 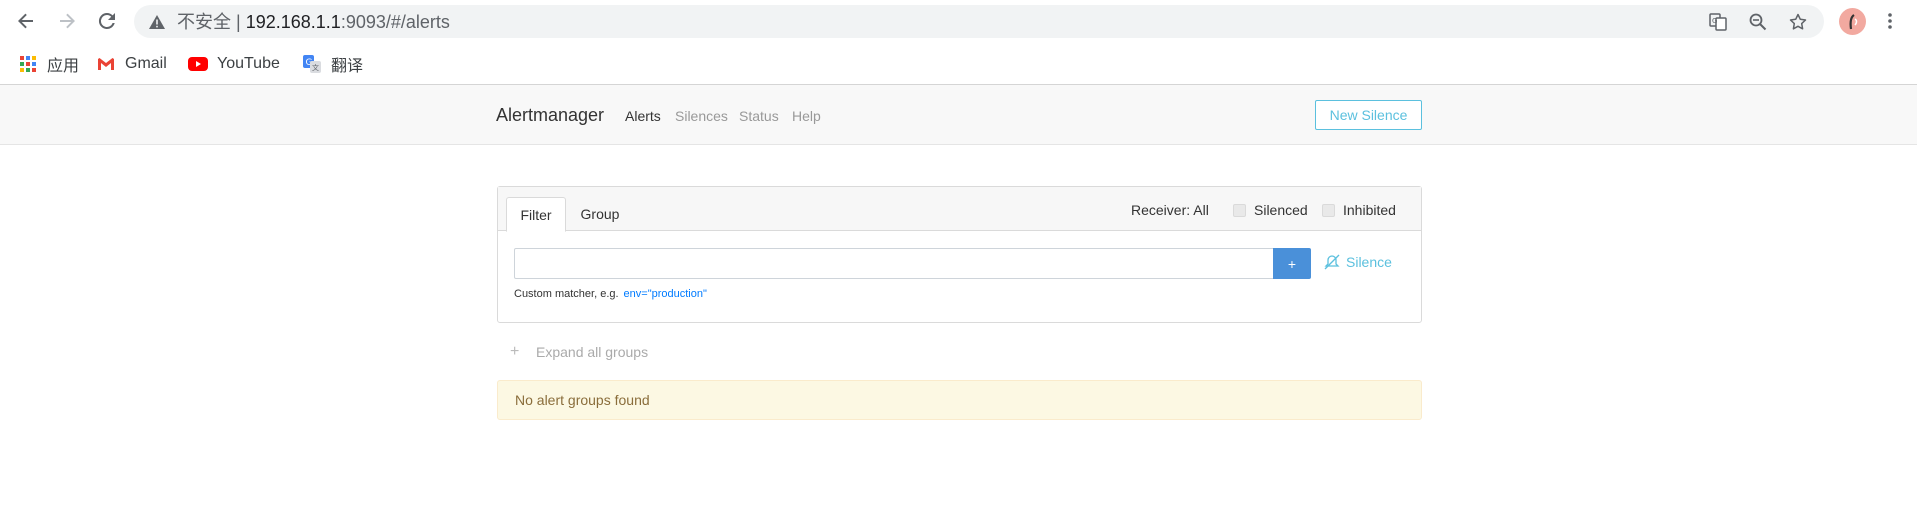 What do you see at coordinates (643, 116) in the screenshot?
I see `nav-alerts: Alerts` at bounding box center [643, 116].